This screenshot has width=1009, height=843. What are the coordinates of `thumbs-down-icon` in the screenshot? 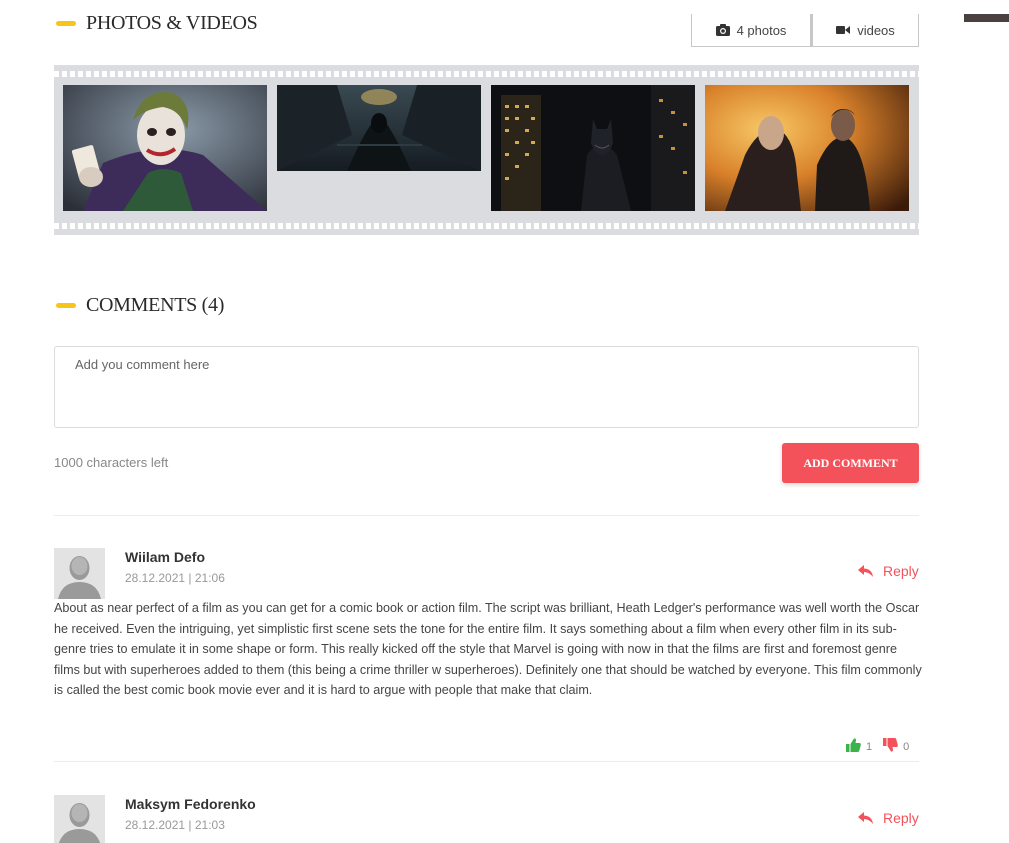 It's located at (890, 747).